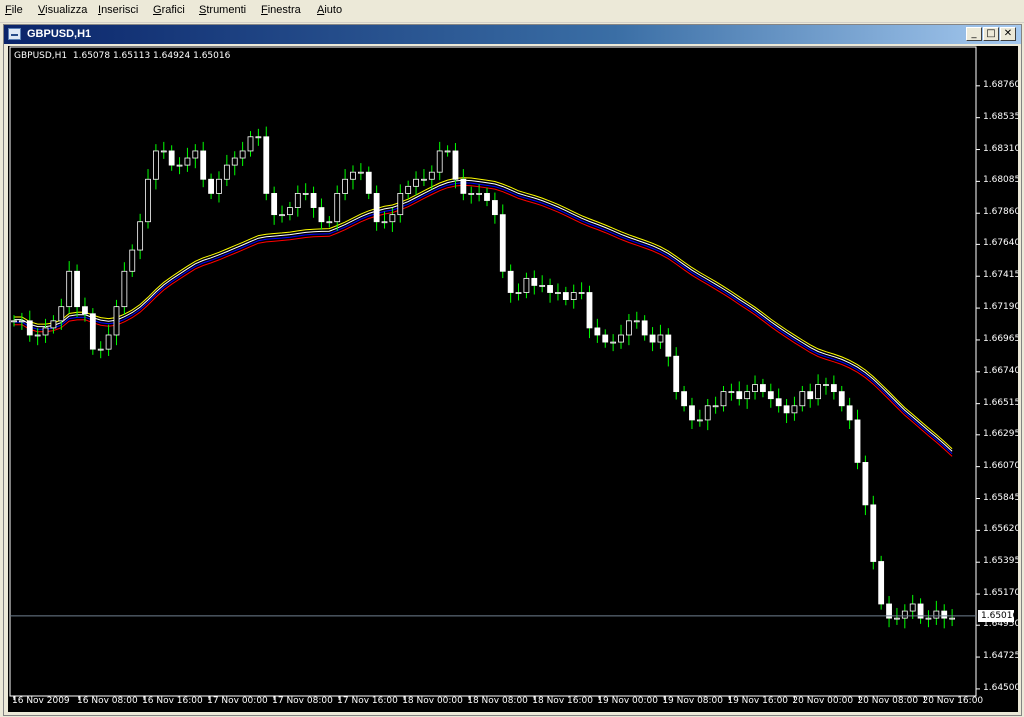 Image resolution: width=1024 pixels, height=717 pixels. What do you see at coordinates (512, 34) in the screenshot?
I see `title-bar: GBPUSD,H1 _ □ ✕` at bounding box center [512, 34].